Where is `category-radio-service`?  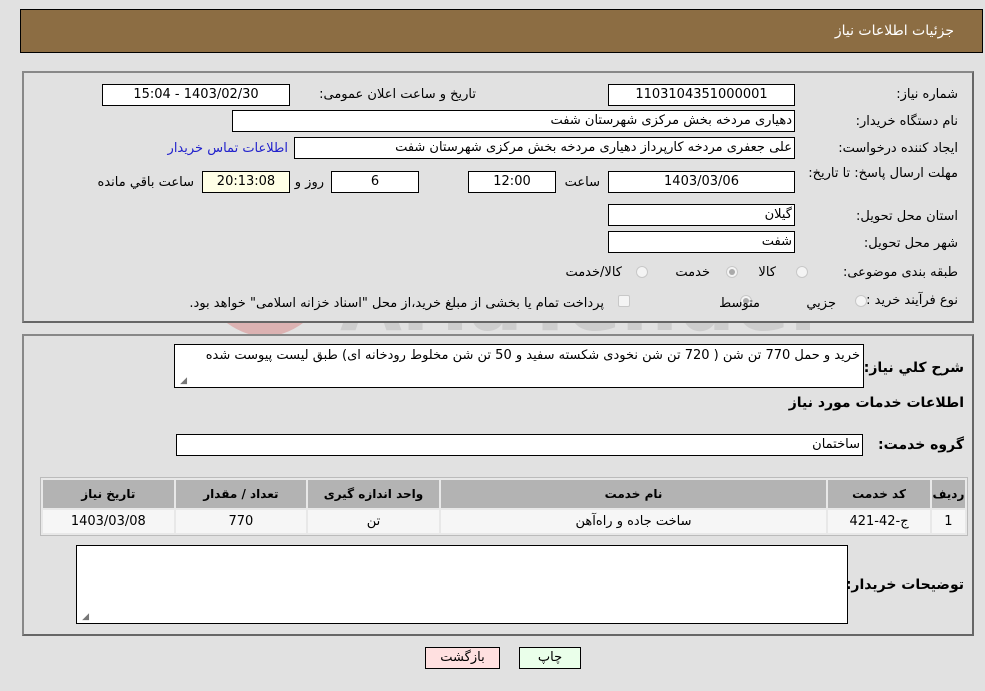 category-radio-service is located at coordinates (732, 272).